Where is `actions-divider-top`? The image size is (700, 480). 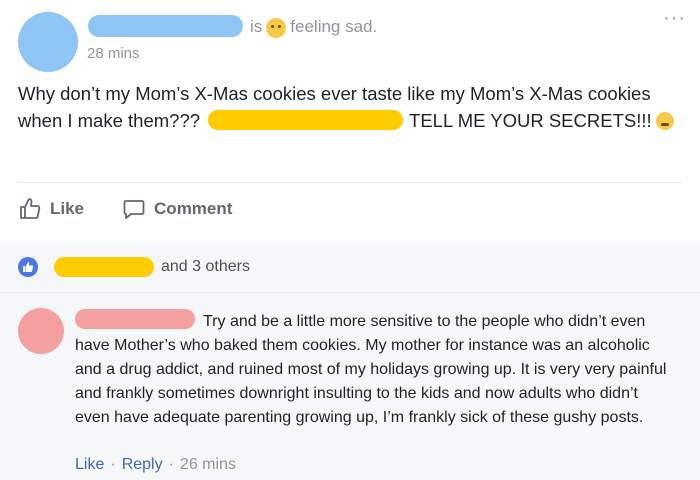 actions-divider-top is located at coordinates (350, 182).